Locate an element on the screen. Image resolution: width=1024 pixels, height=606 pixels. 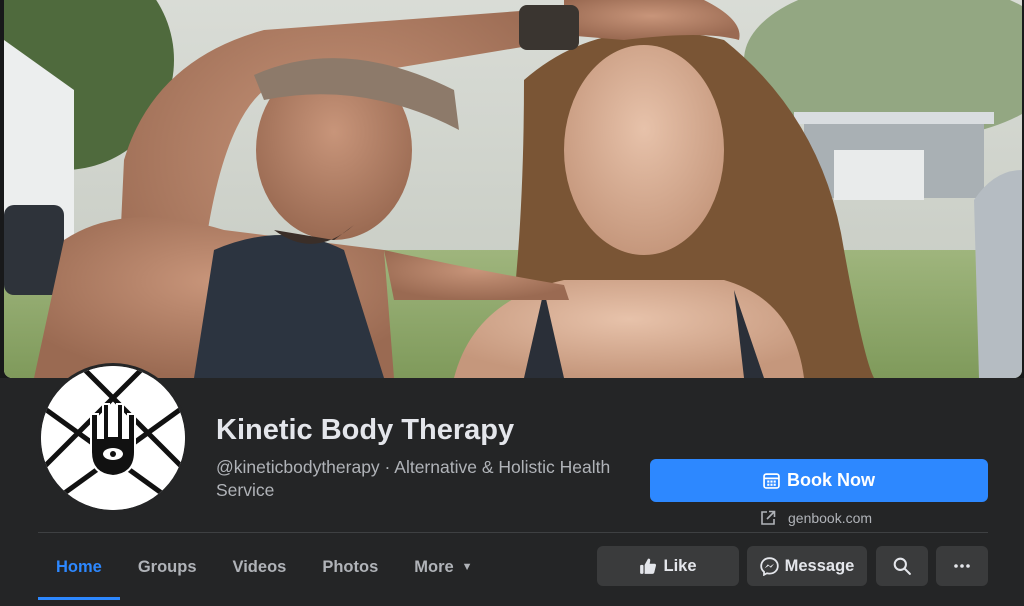
like-button: Like is located at coordinates (668, 566).